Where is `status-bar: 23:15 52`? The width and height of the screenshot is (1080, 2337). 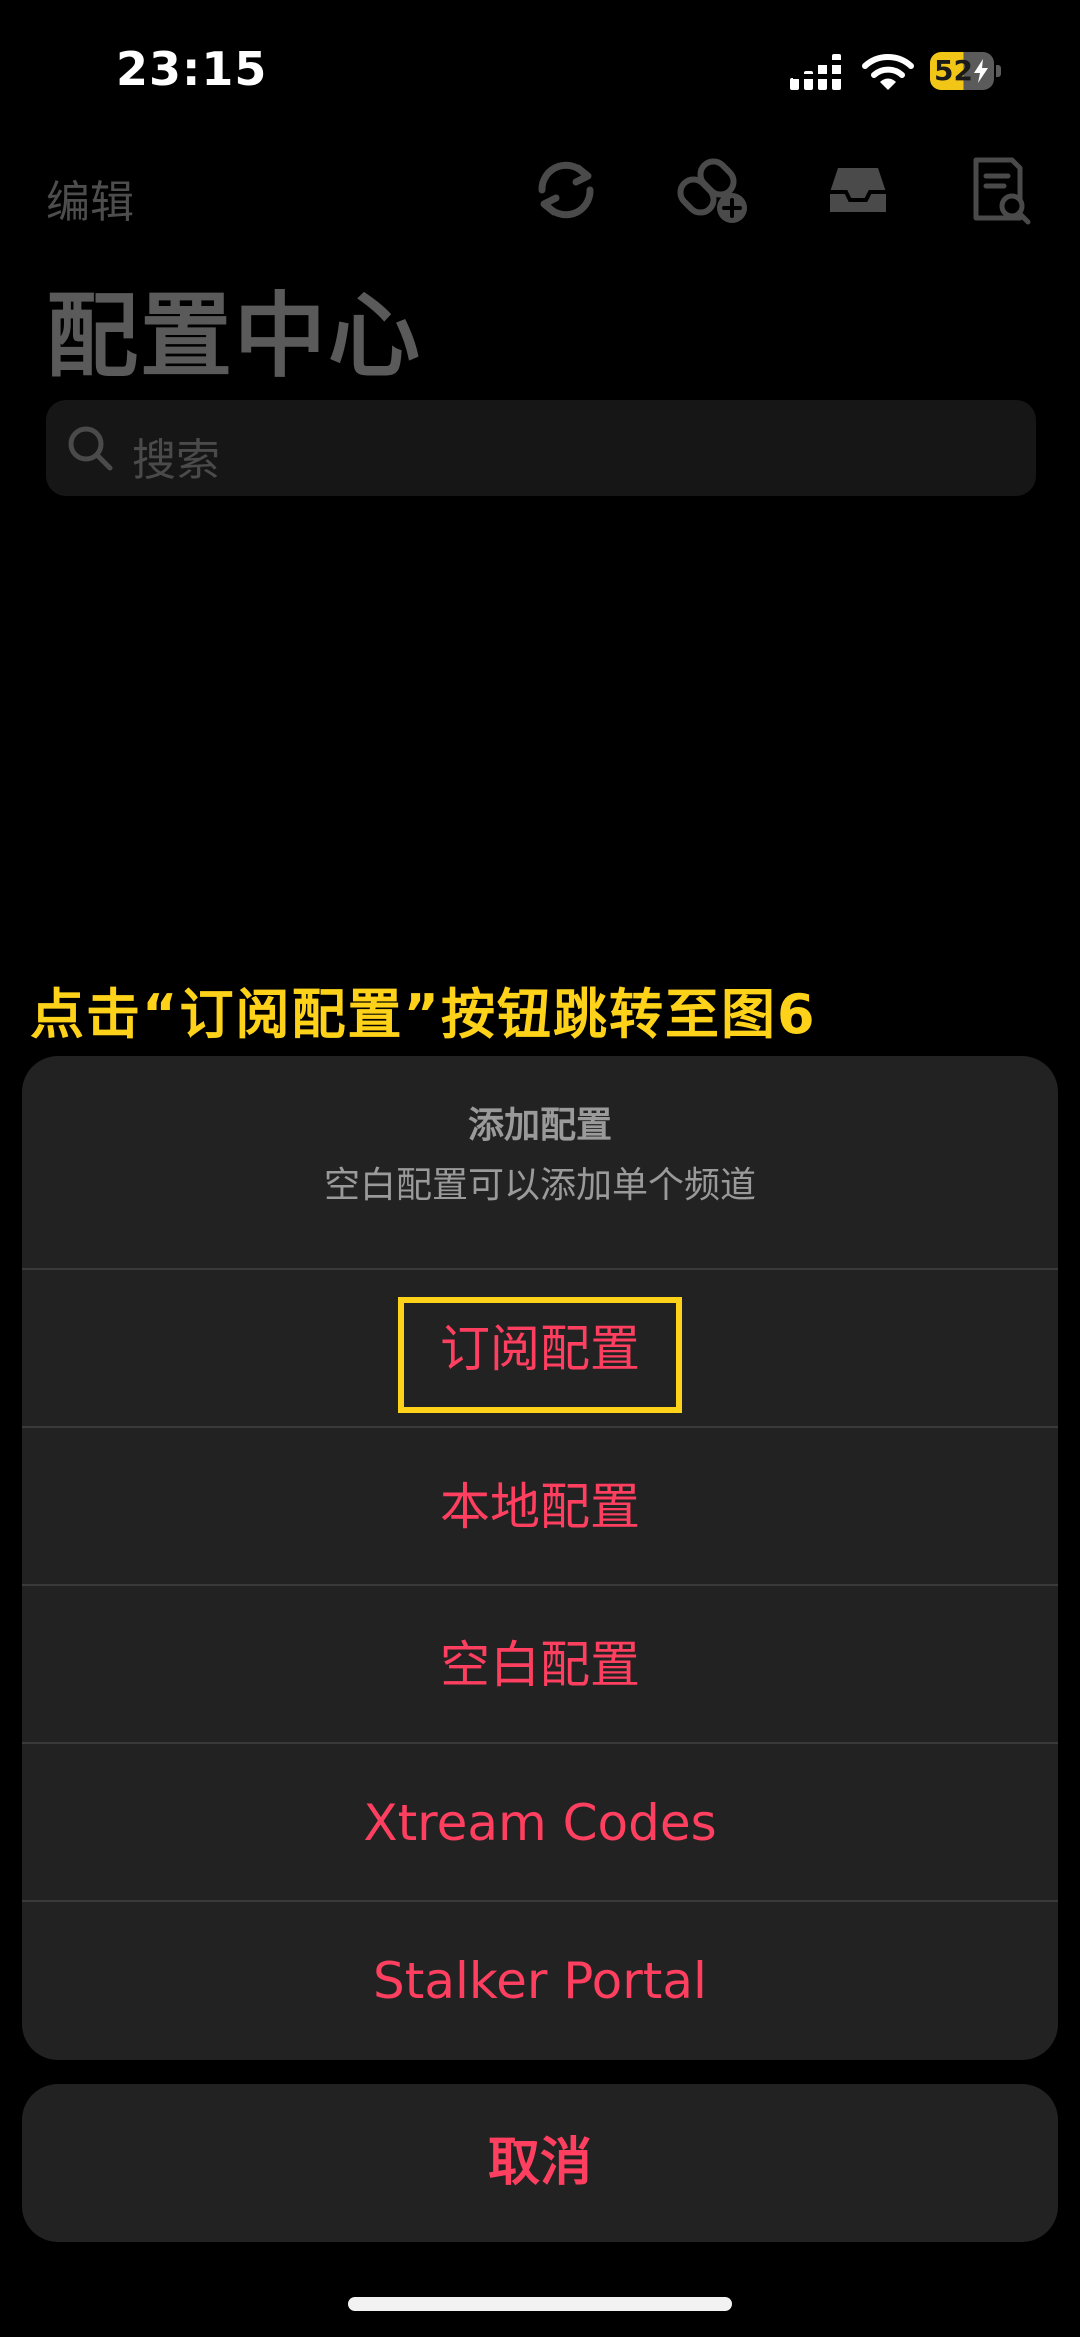
status-bar: 23:15 52 is located at coordinates (540, 70).